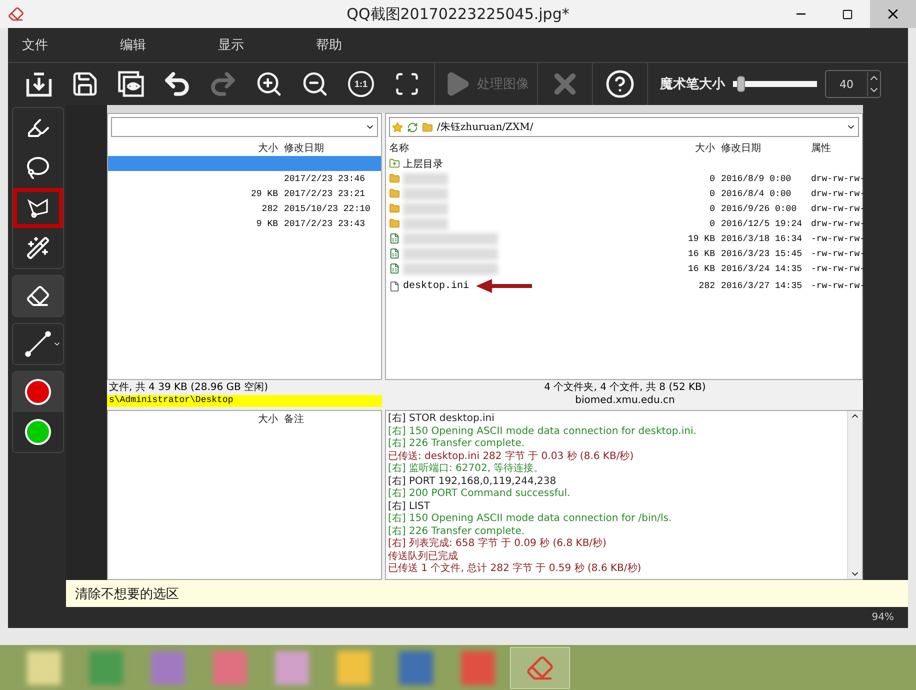  Describe the element at coordinates (394, 286) in the screenshot. I see `file-icon` at that location.